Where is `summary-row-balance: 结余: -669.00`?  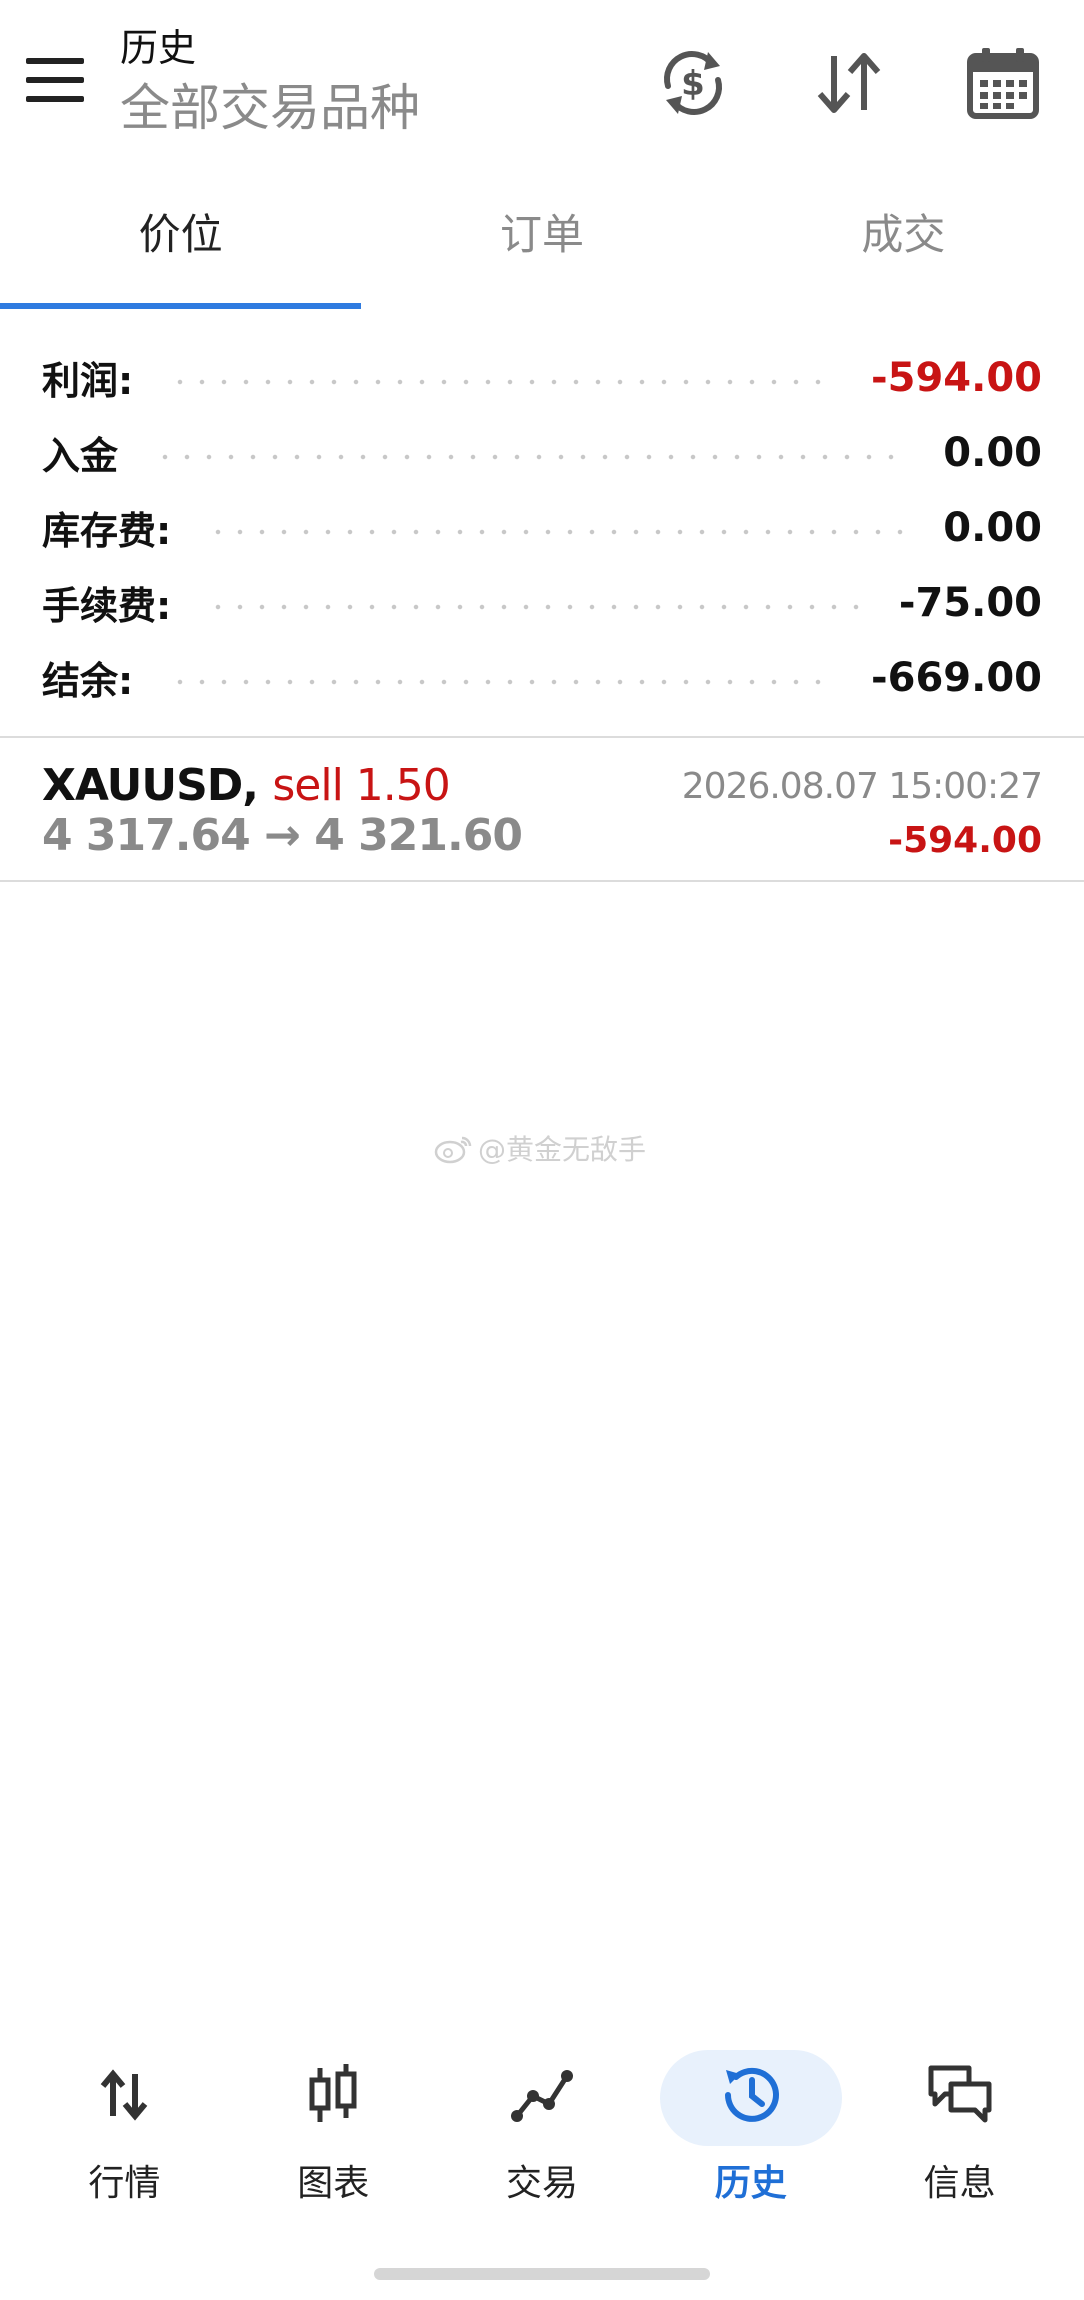 summary-row-balance: 结余: -669.00 is located at coordinates (542, 677).